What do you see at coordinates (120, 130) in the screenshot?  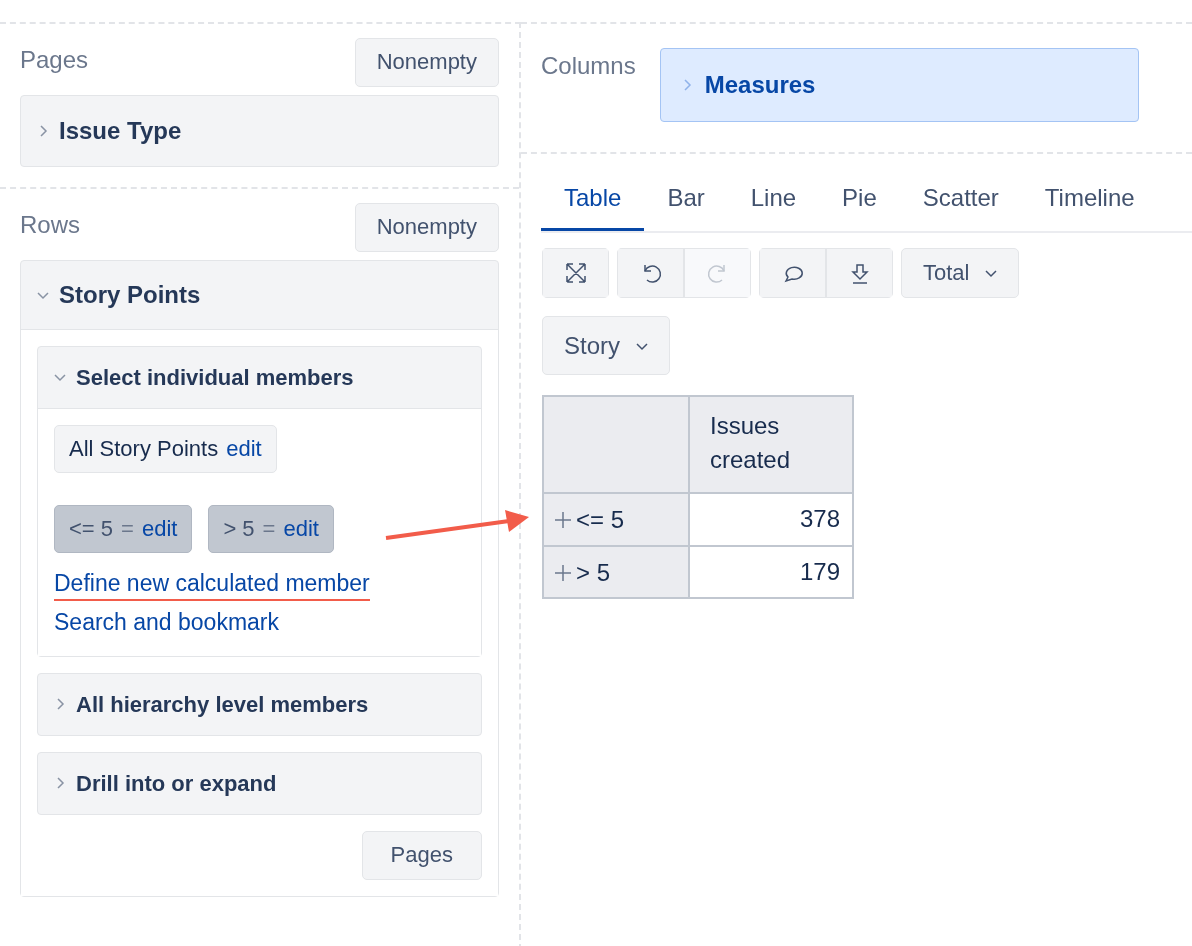 I see `dimension-label: Issue Type` at bounding box center [120, 130].